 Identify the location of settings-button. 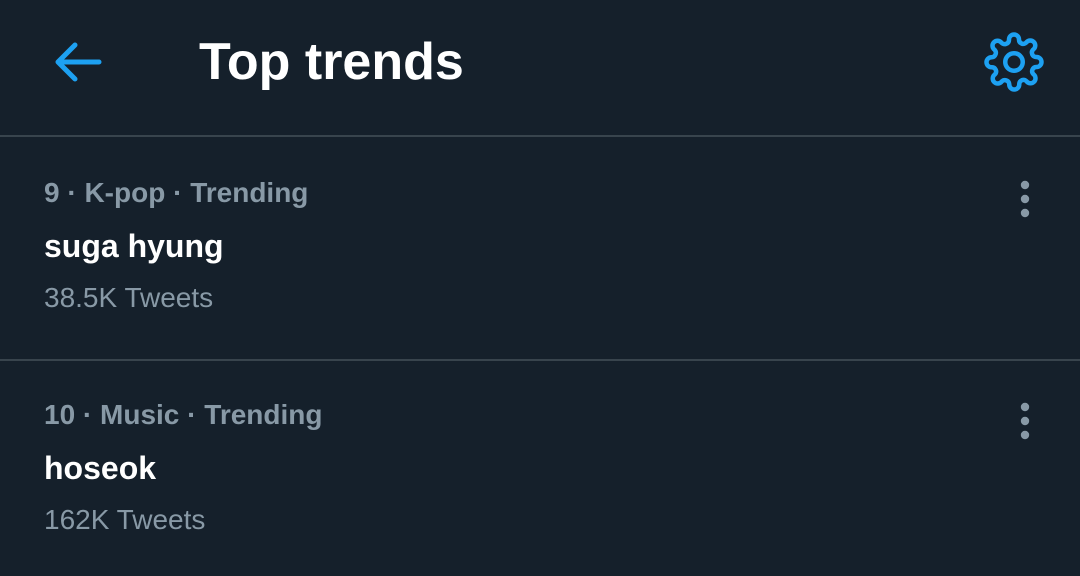
(1014, 62).